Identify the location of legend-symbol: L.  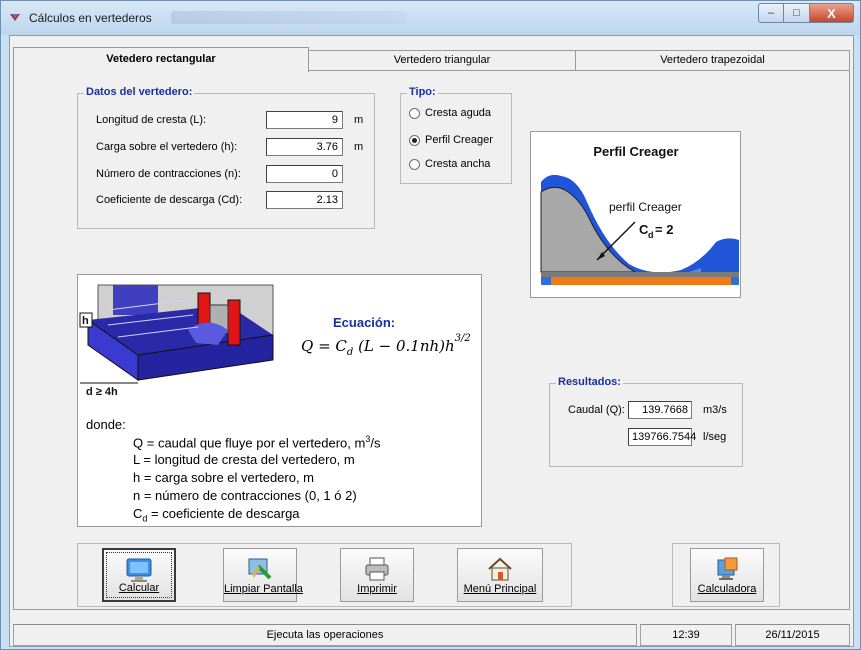
(136, 459).